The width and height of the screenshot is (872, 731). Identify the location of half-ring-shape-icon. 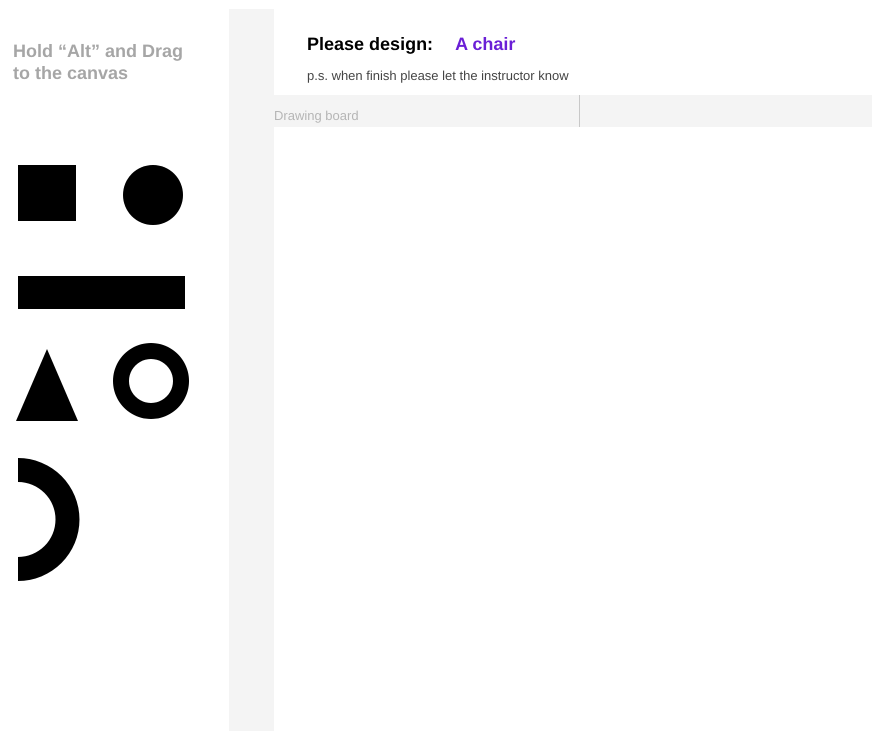
(49, 519).